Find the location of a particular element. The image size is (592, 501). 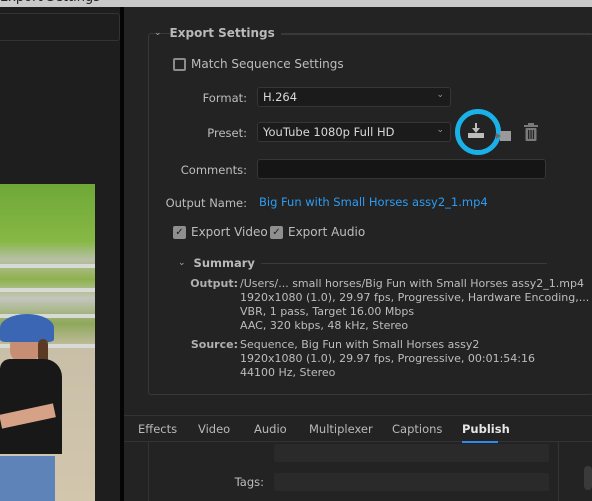

comments-input is located at coordinates (401, 169).